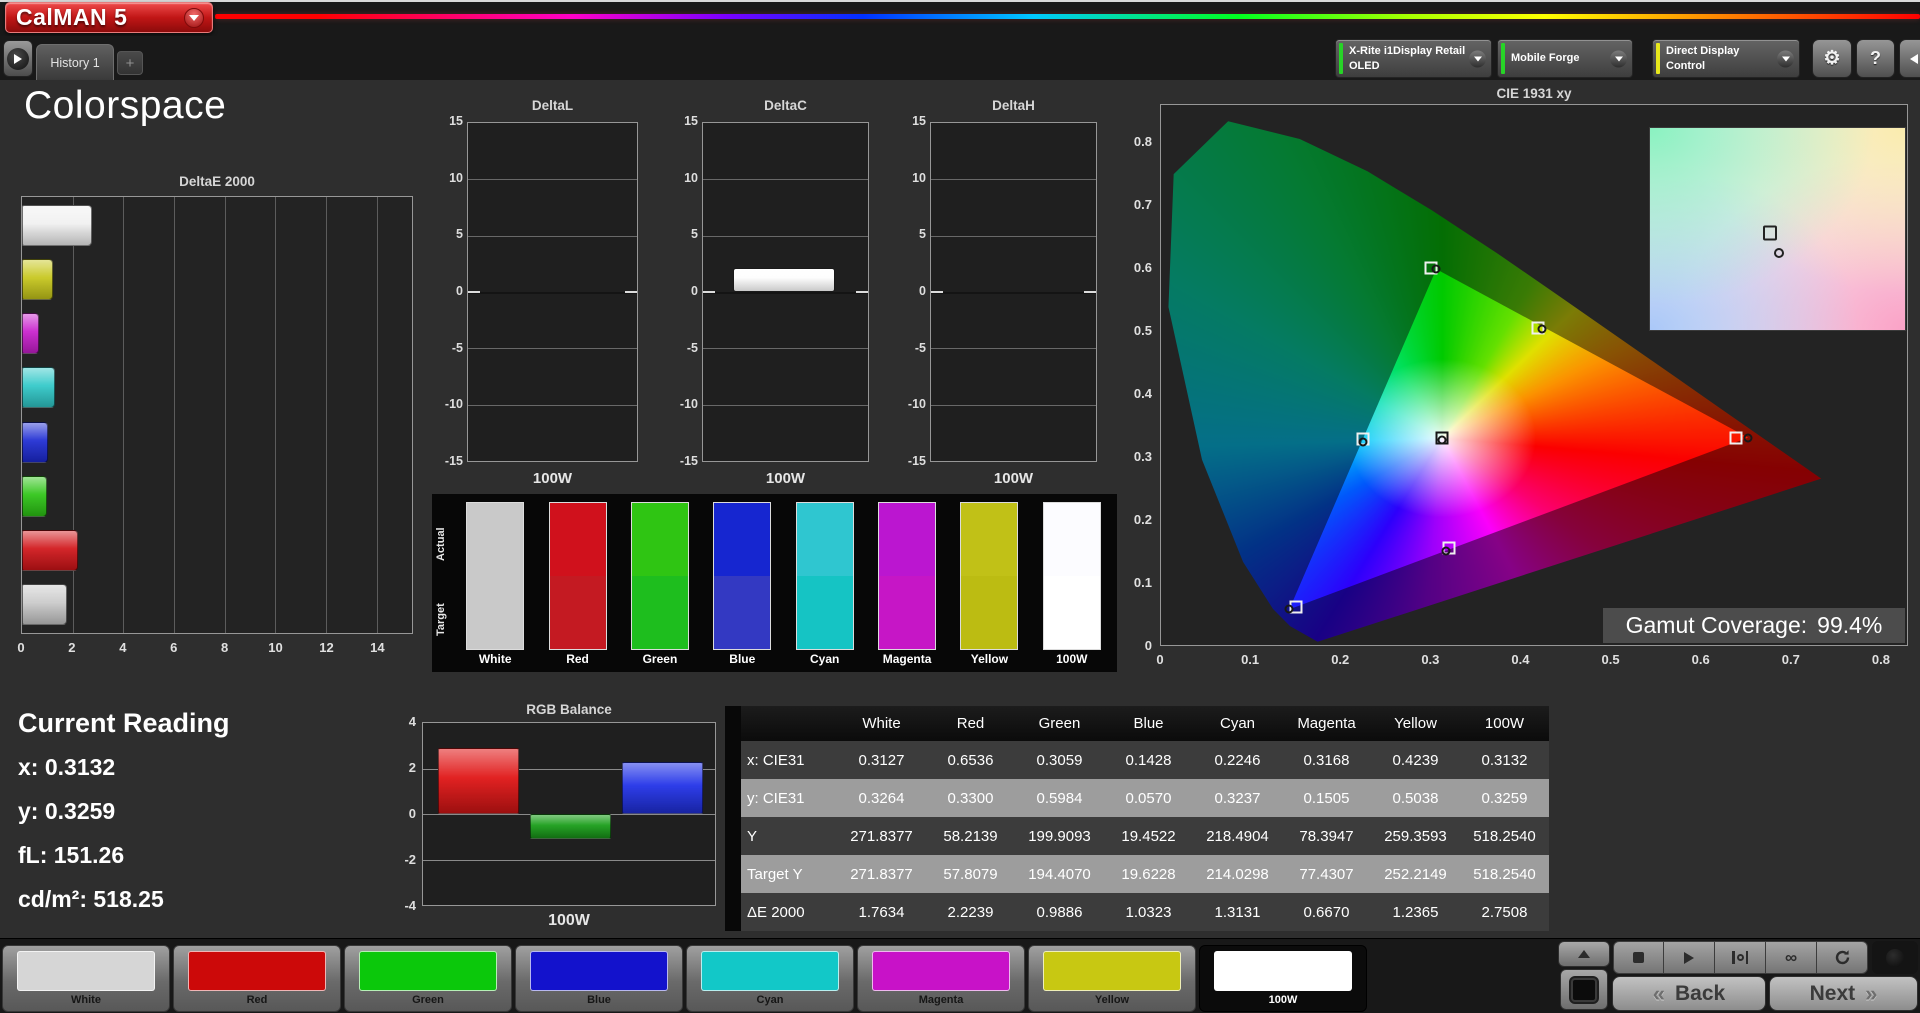 Image resolution: width=1920 pixels, height=1013 pixels. I want to click on table-cell: 0.6536, so click(970, 760).